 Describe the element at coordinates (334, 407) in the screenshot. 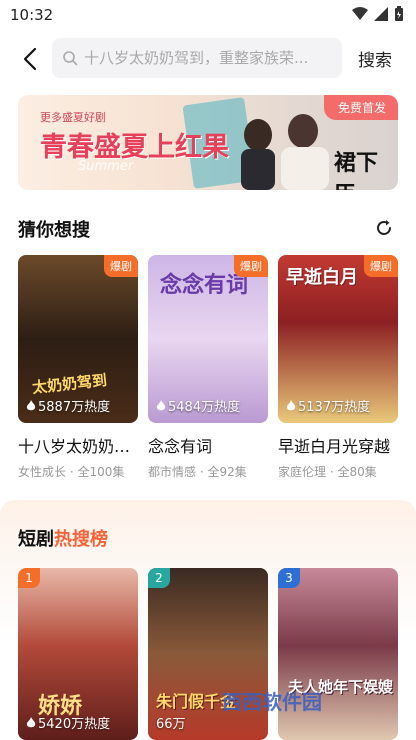

I see `heat-value: 5137万热度` at that location.